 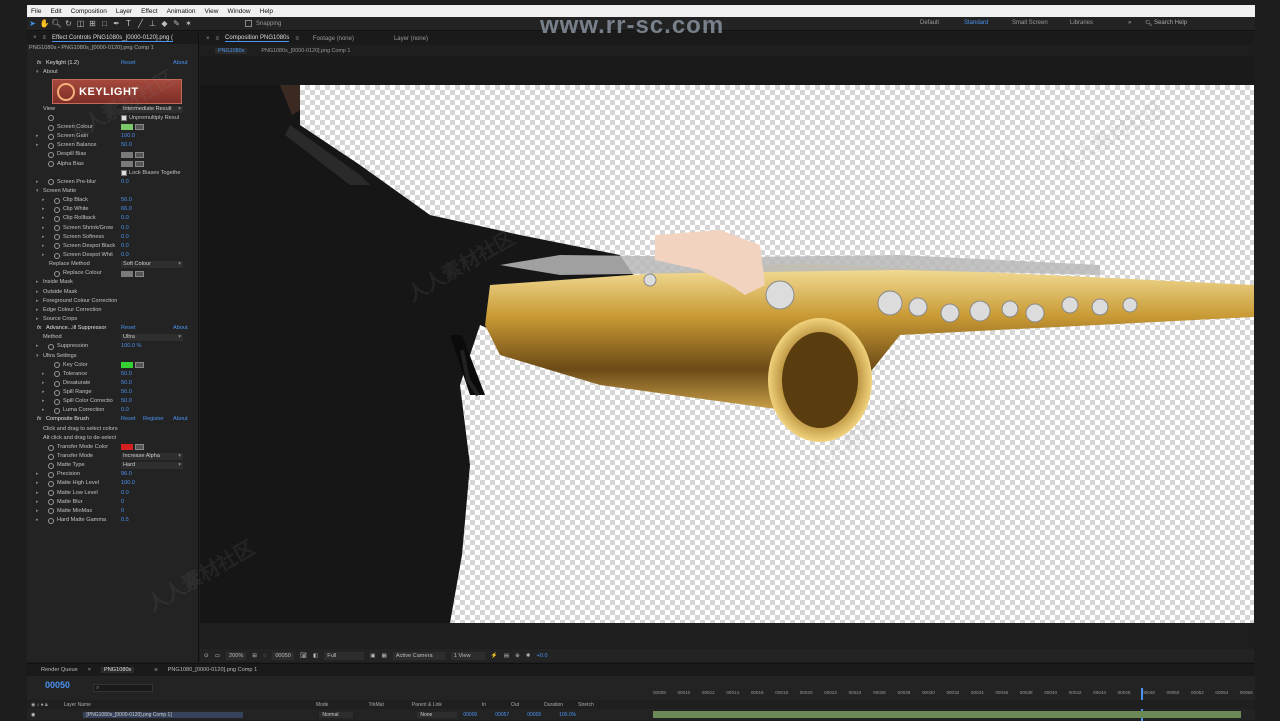 What do you see at coordinates (264, 656) in the screenshot?
I see `mask-visibility-icon: ◌` at bounding box center [264, 656].